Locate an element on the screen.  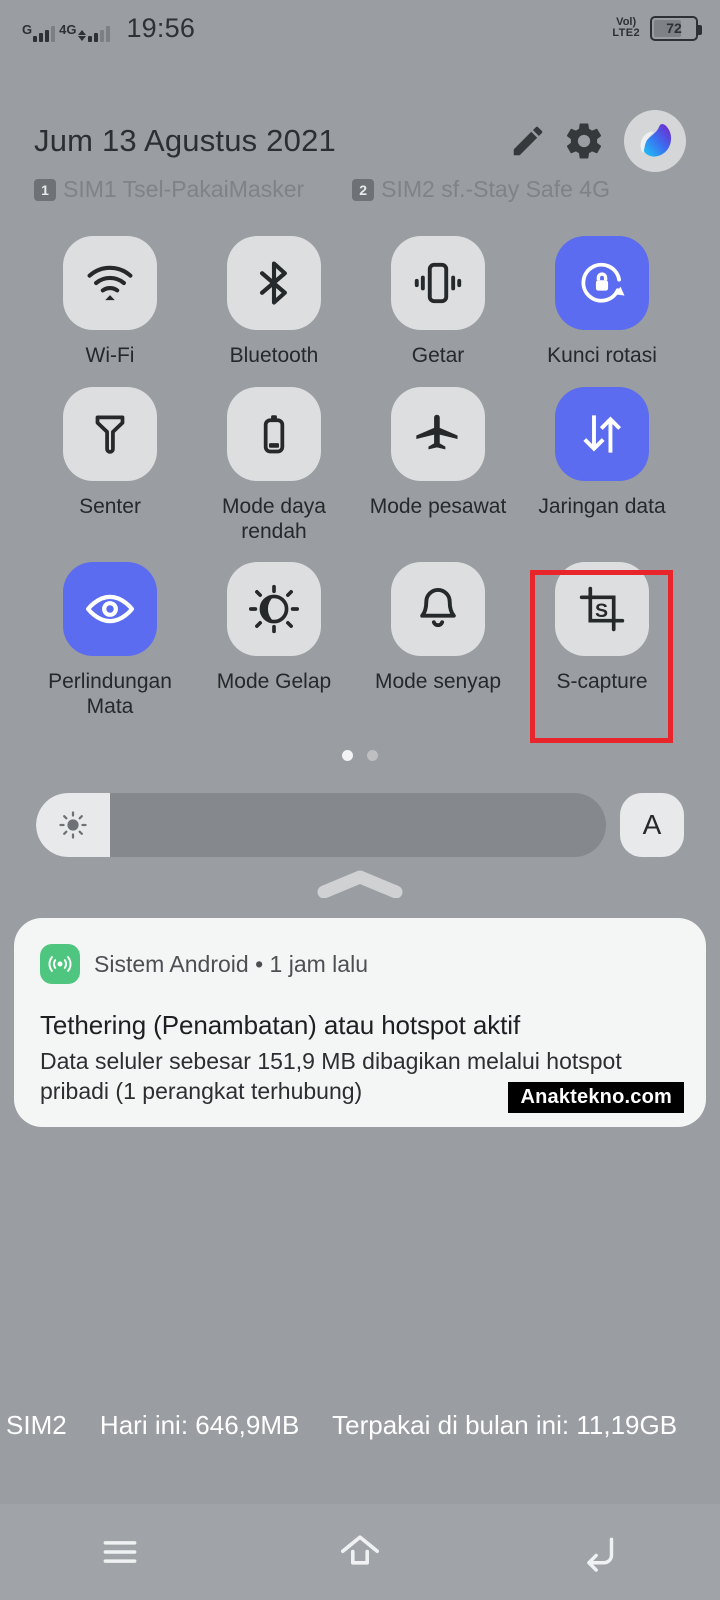
tile-rotation-lock-button is located at coordinates (602, 283).